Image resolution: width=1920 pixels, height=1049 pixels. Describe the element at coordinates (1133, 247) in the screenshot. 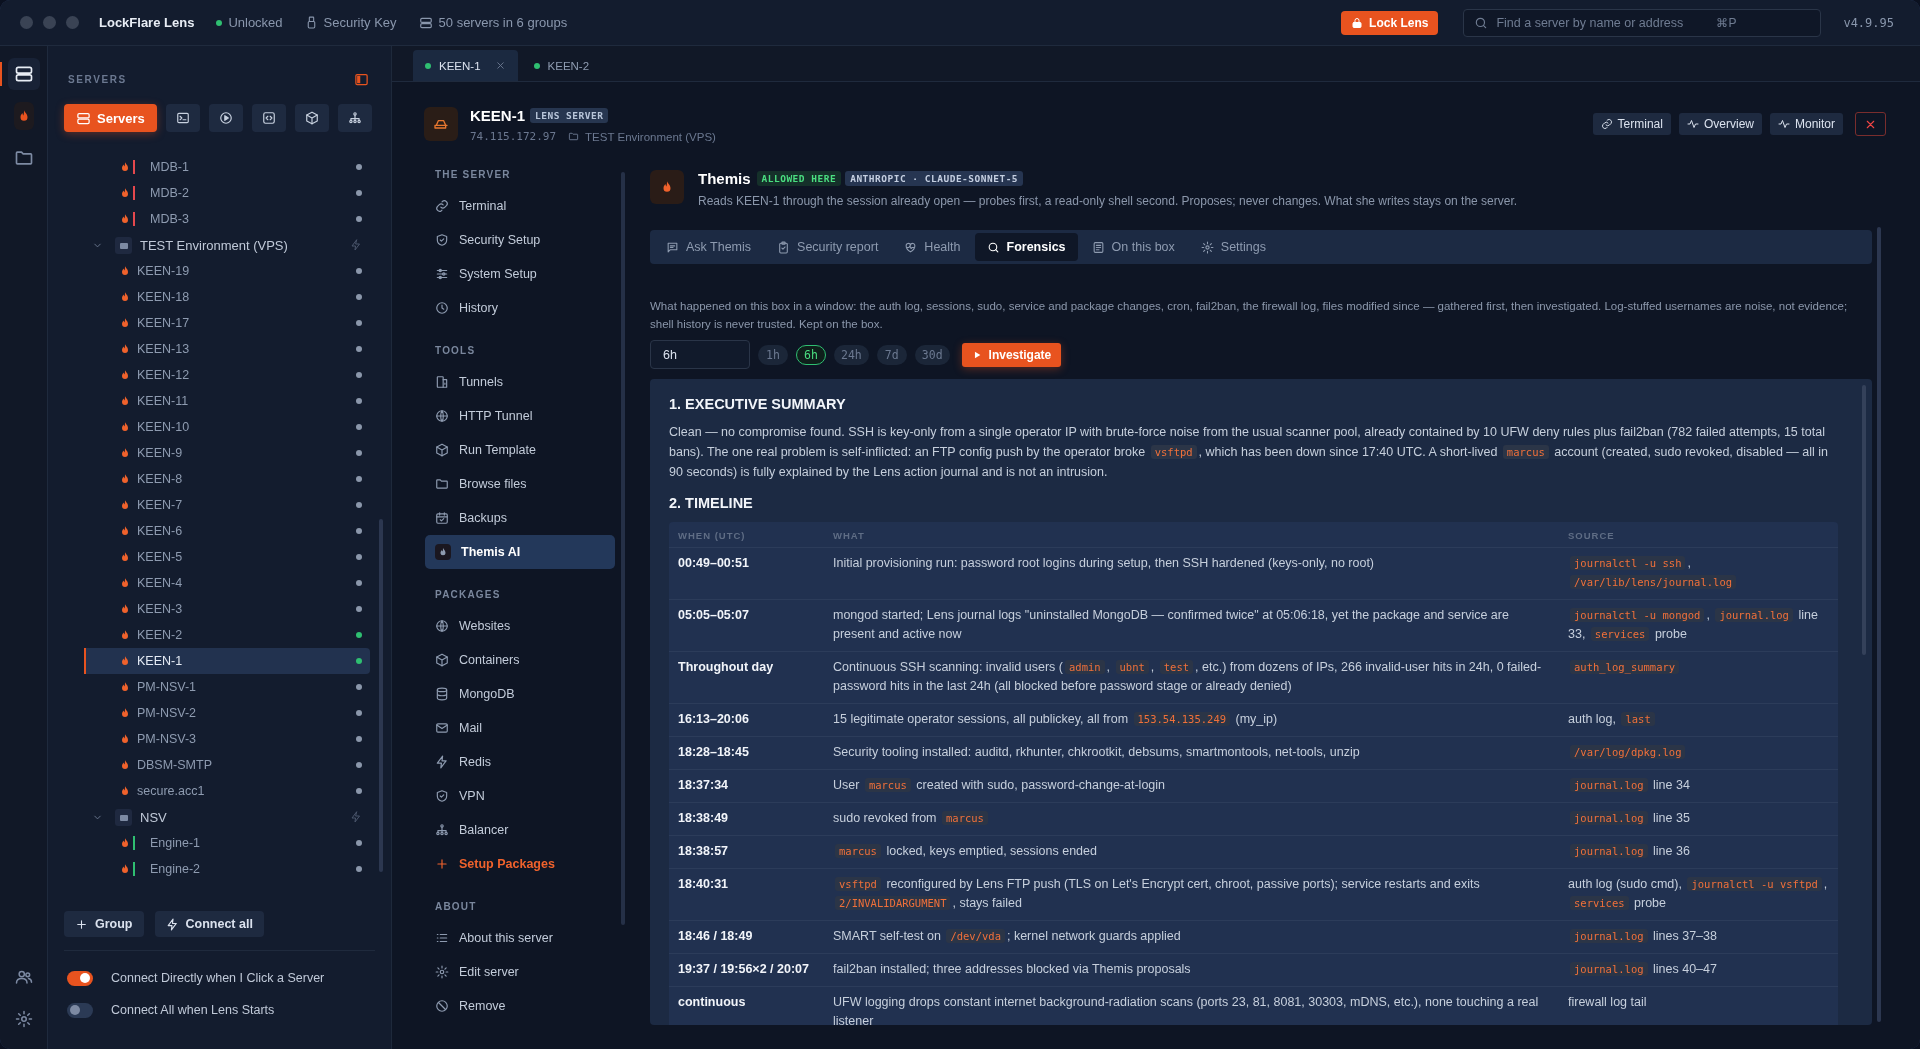

I see `tab: On this box` at that location.